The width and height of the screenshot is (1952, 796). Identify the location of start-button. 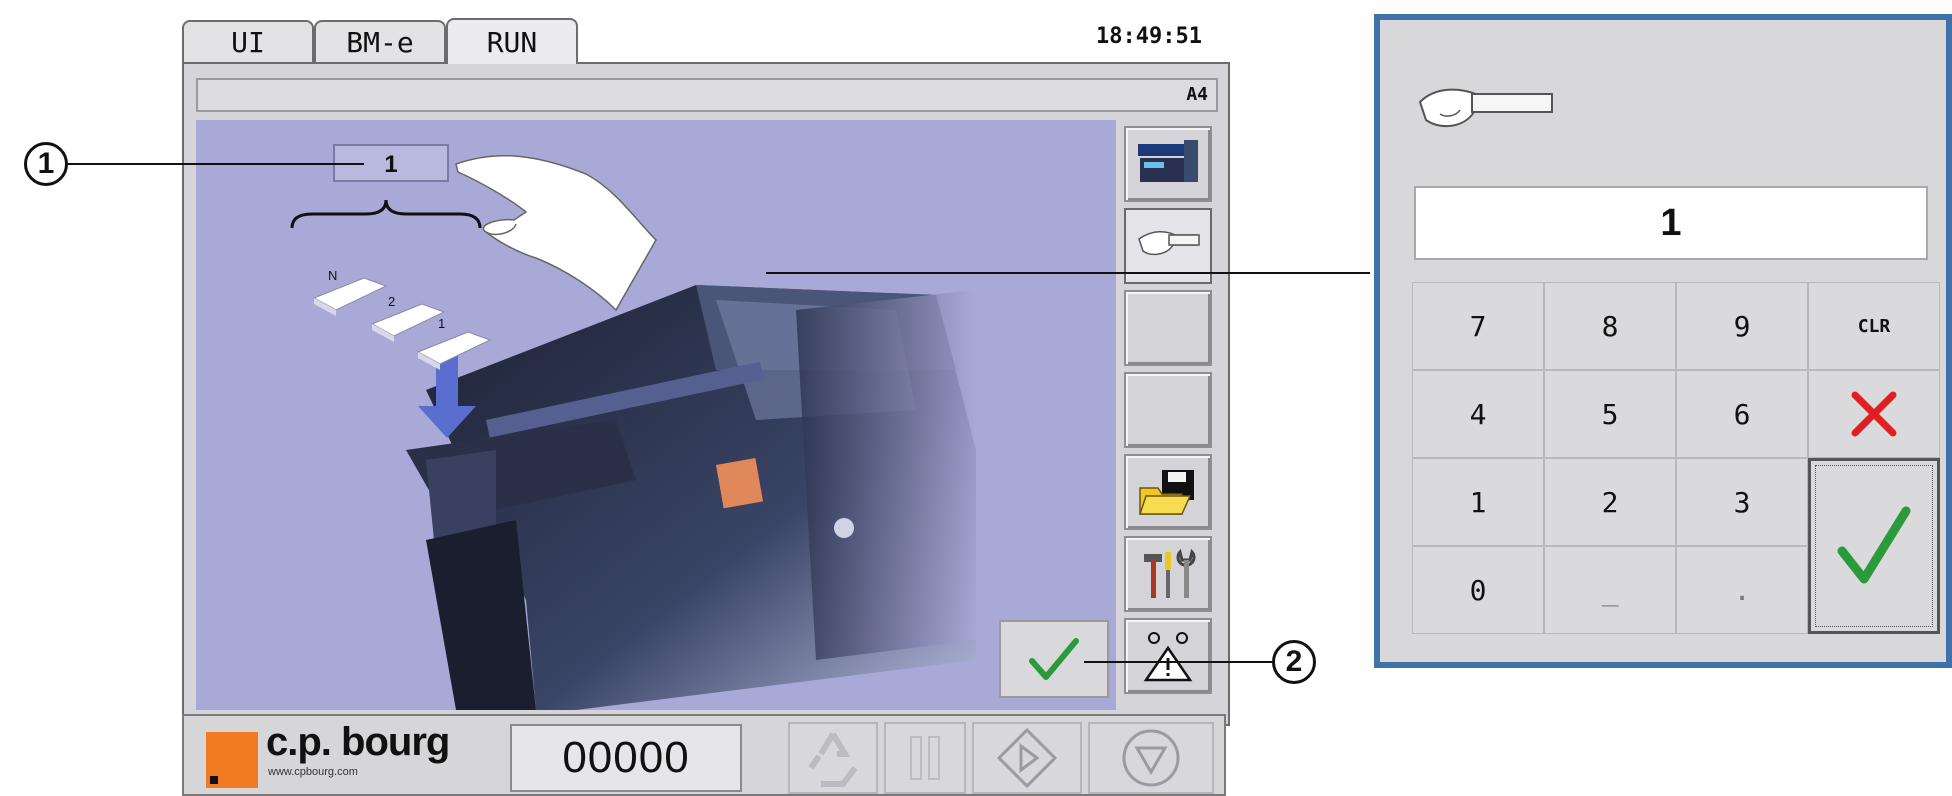
(1027, 758).